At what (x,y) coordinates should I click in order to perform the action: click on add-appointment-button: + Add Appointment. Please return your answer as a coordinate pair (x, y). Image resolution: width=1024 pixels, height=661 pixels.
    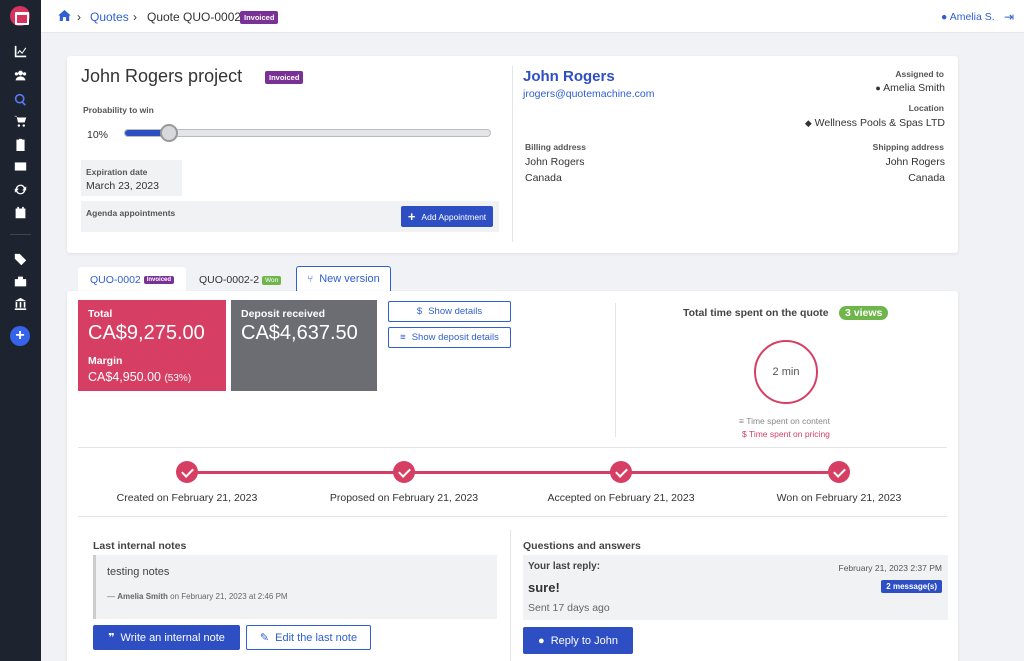
    Looking at the image, I should click on (447, 216).